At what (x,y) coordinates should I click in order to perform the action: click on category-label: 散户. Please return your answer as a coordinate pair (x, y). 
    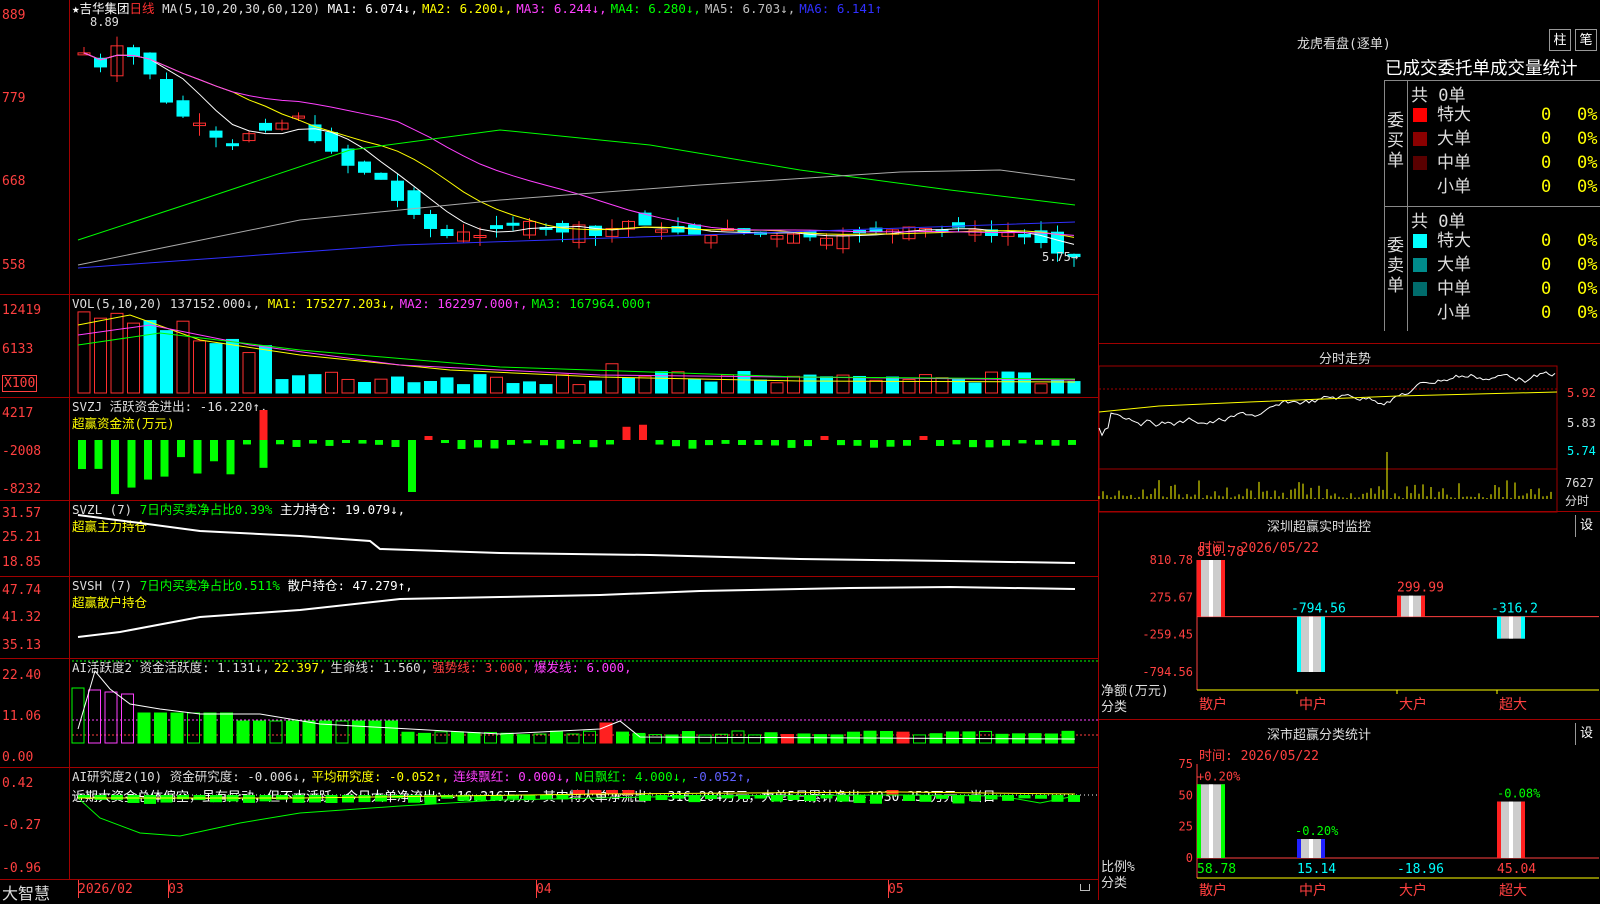
    Looking at the image, I should click on (1213, 890).